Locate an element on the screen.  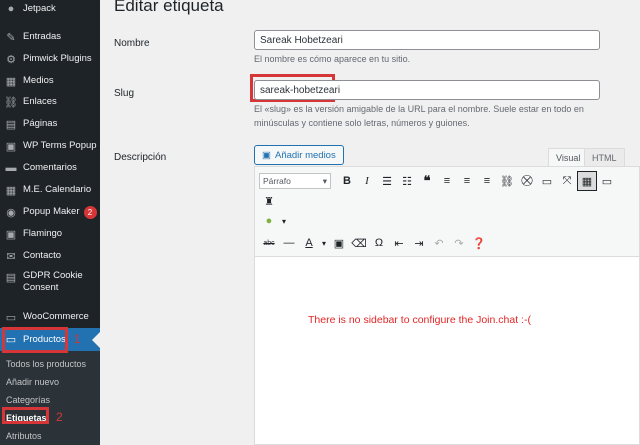
sidebar-item-contacto: ✉ Contacto is located at coordinates (50, 256).